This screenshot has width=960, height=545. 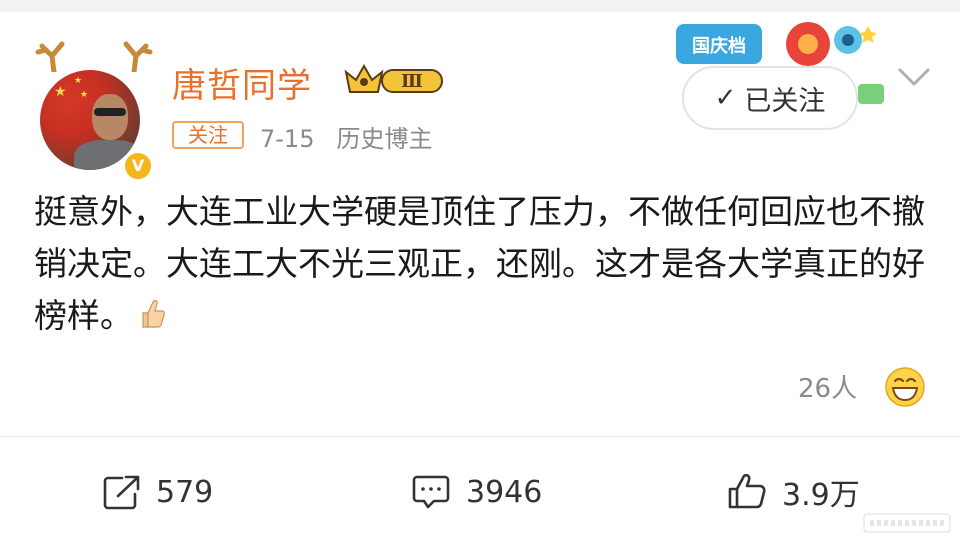 I want to click on post-meta: 7-15 历史博主, so click(x=346, y=136).